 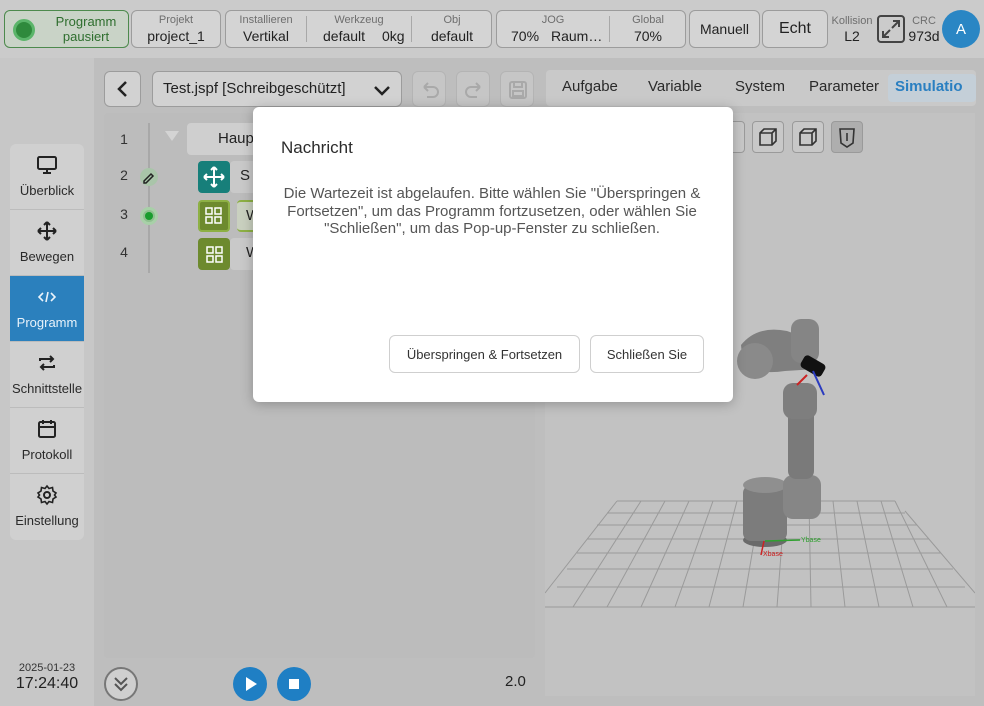 I want to click on skip-continue-button: Überspringen & Fortsetzen, so click(x=484, y=354).